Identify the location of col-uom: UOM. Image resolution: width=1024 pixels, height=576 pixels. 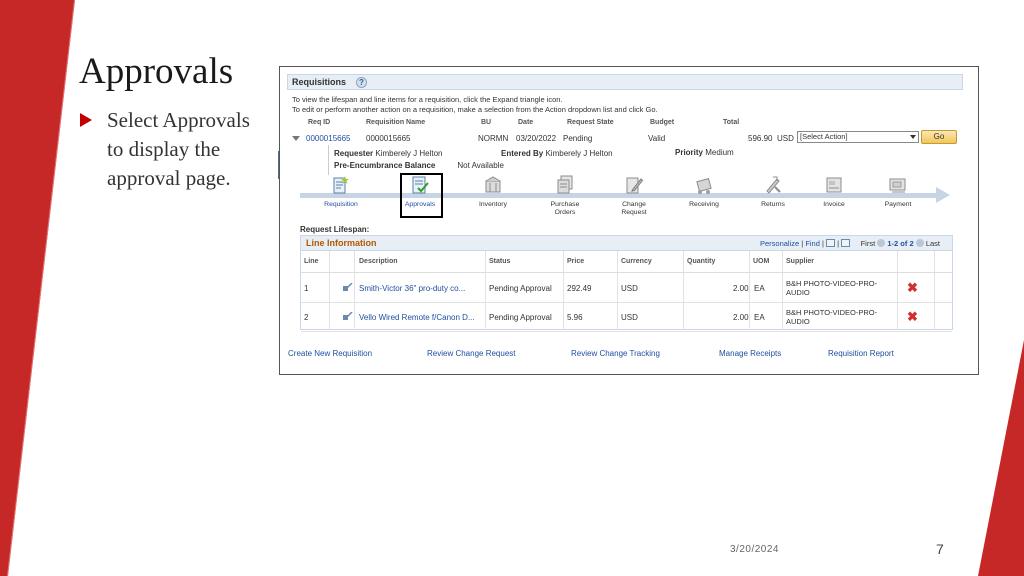
(761, 261).